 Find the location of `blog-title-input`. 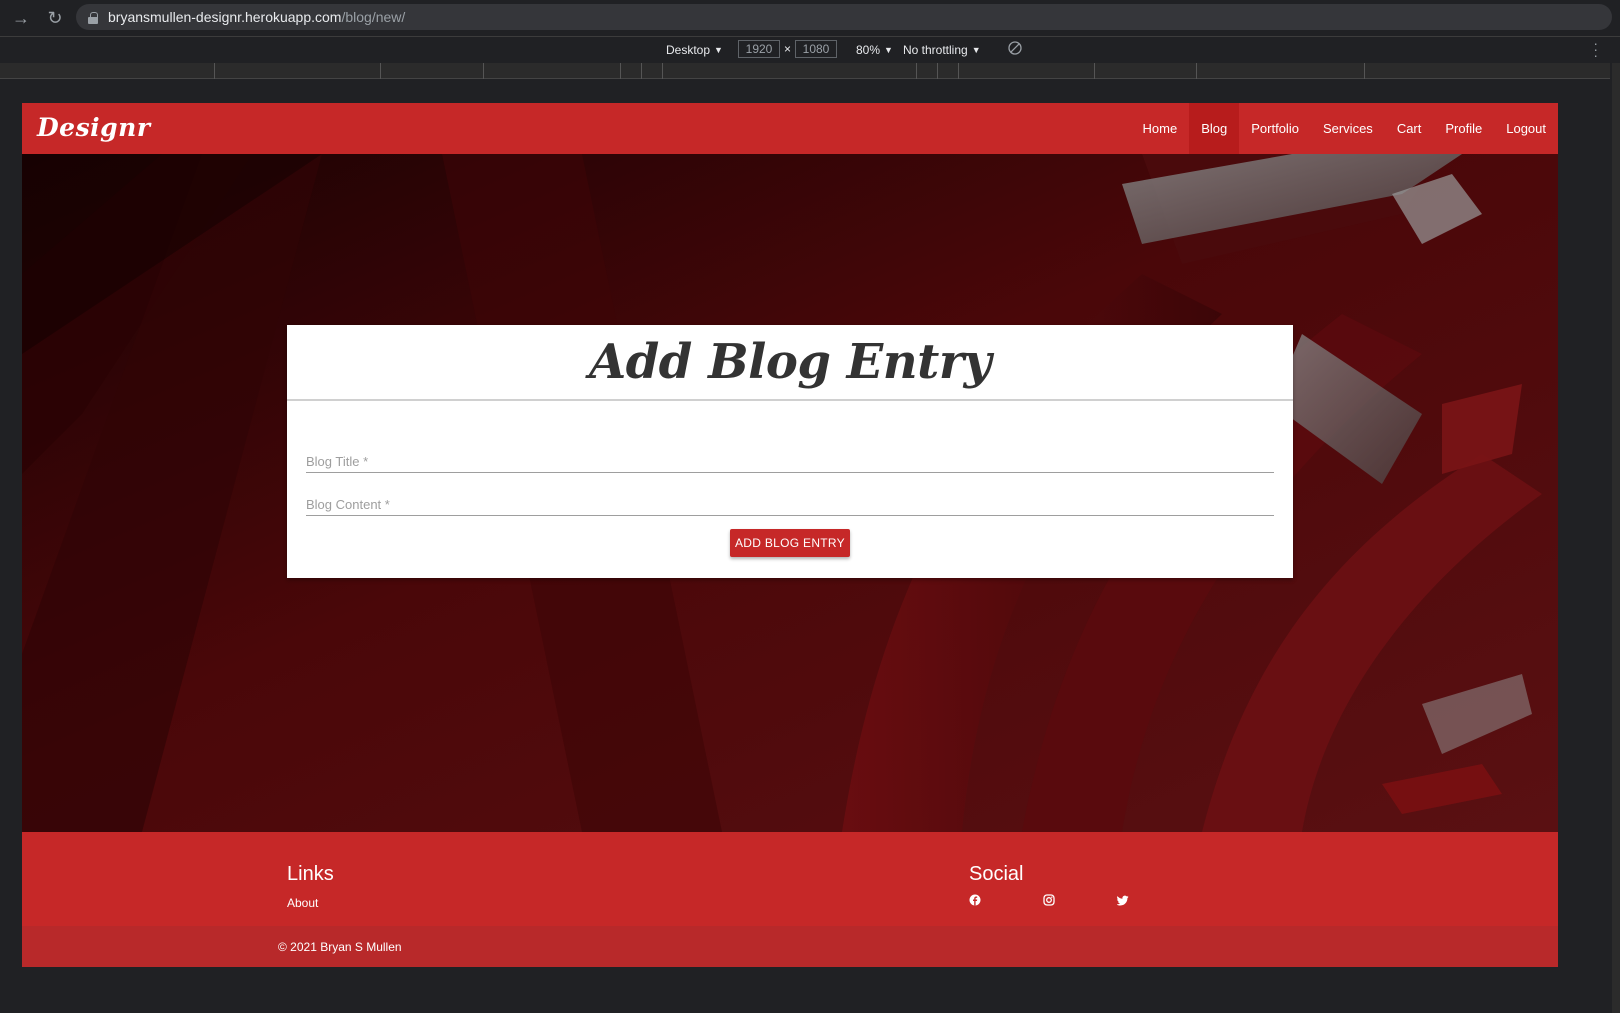

blog-title-input is located at coordinates (790, 457).